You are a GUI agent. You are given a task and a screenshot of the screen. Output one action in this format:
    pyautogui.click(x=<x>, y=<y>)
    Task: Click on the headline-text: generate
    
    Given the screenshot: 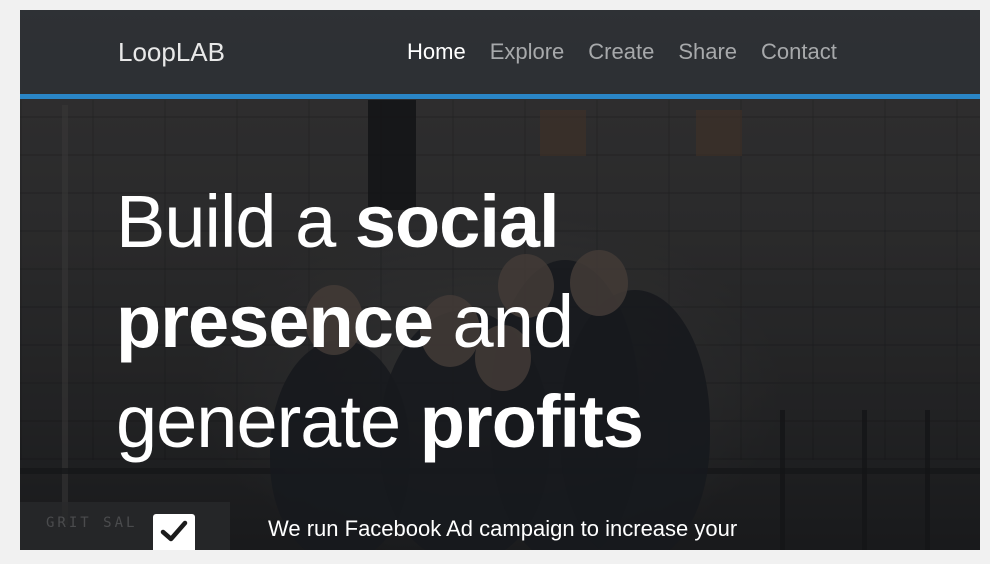 What is the action you would take?
    pyautogui.click(x=268, y=421)
    